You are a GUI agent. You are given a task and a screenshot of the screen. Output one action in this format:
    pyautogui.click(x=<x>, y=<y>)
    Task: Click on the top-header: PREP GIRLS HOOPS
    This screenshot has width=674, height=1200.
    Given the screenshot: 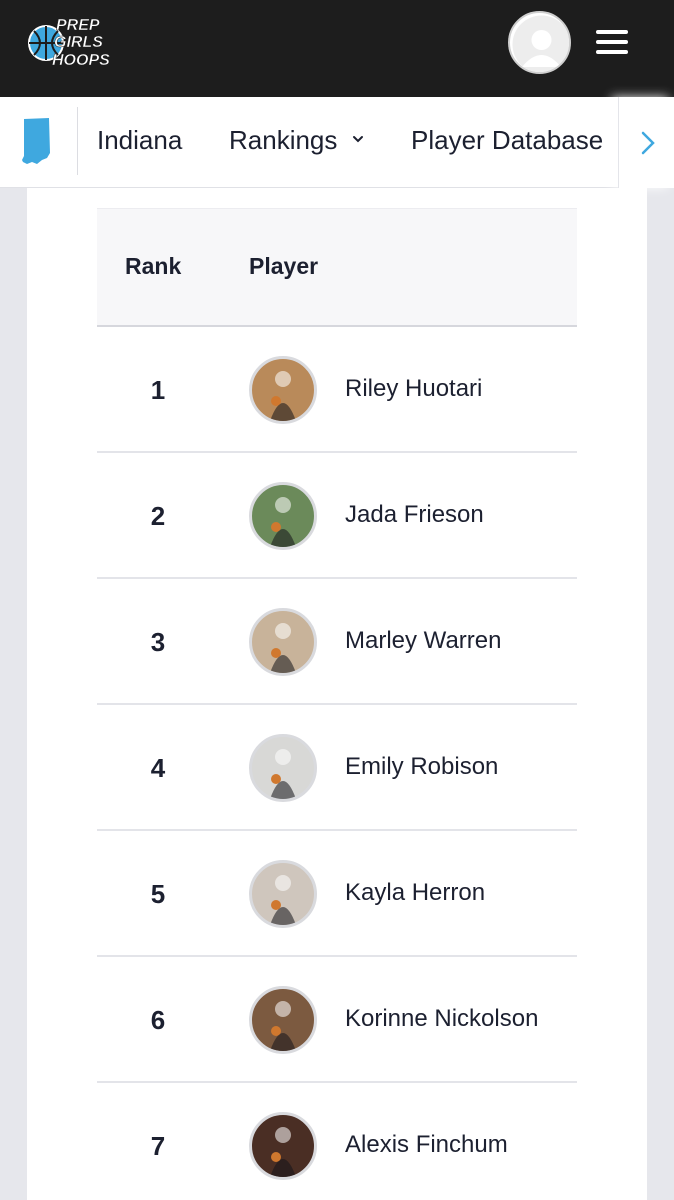 What is the action you would take?
    pyautogui.click(x=337, y=48)
    